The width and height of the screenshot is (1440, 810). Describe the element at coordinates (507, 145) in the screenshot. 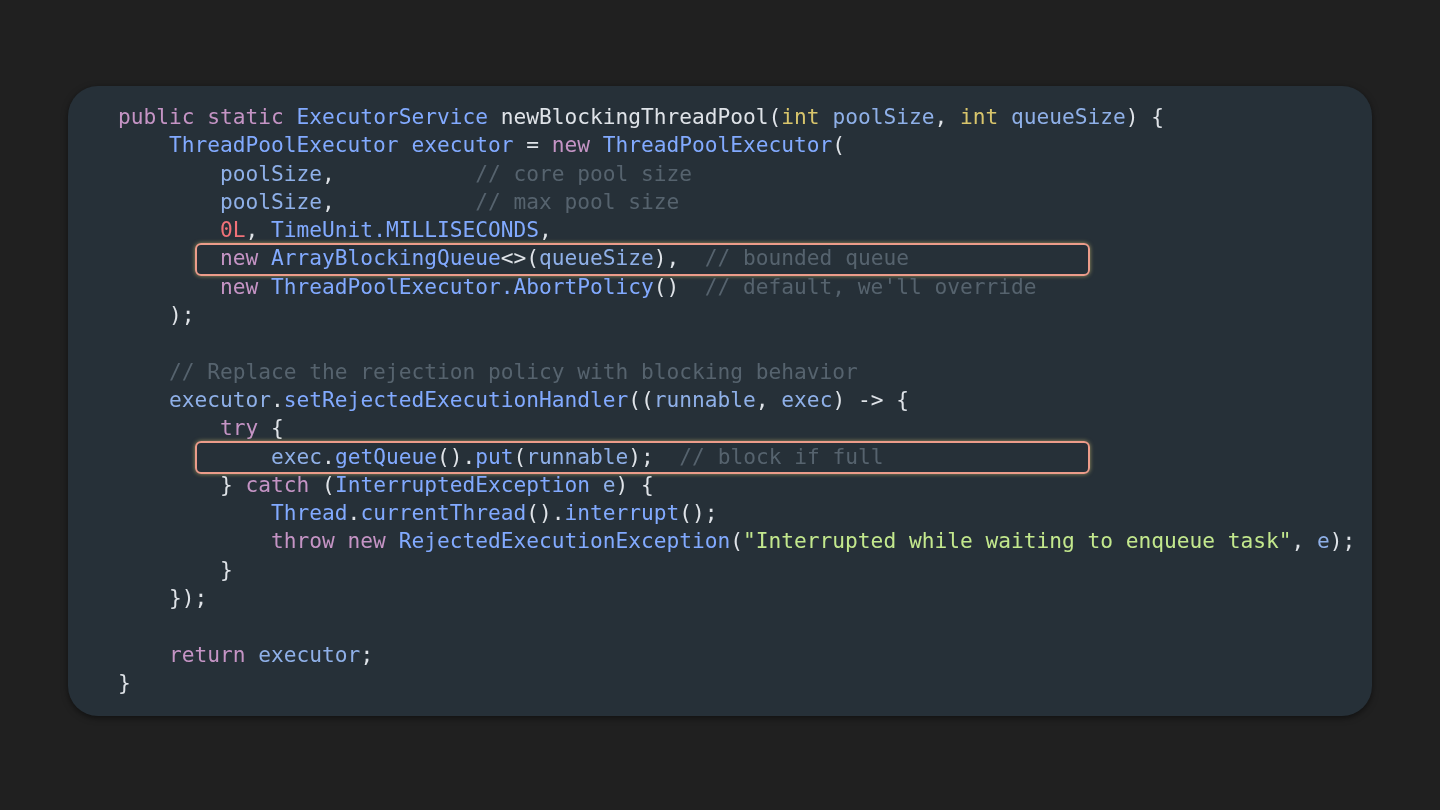

I see `code-line: ThreadPoolExecutor executor = new ThreadPoolExecutor(` at that location.